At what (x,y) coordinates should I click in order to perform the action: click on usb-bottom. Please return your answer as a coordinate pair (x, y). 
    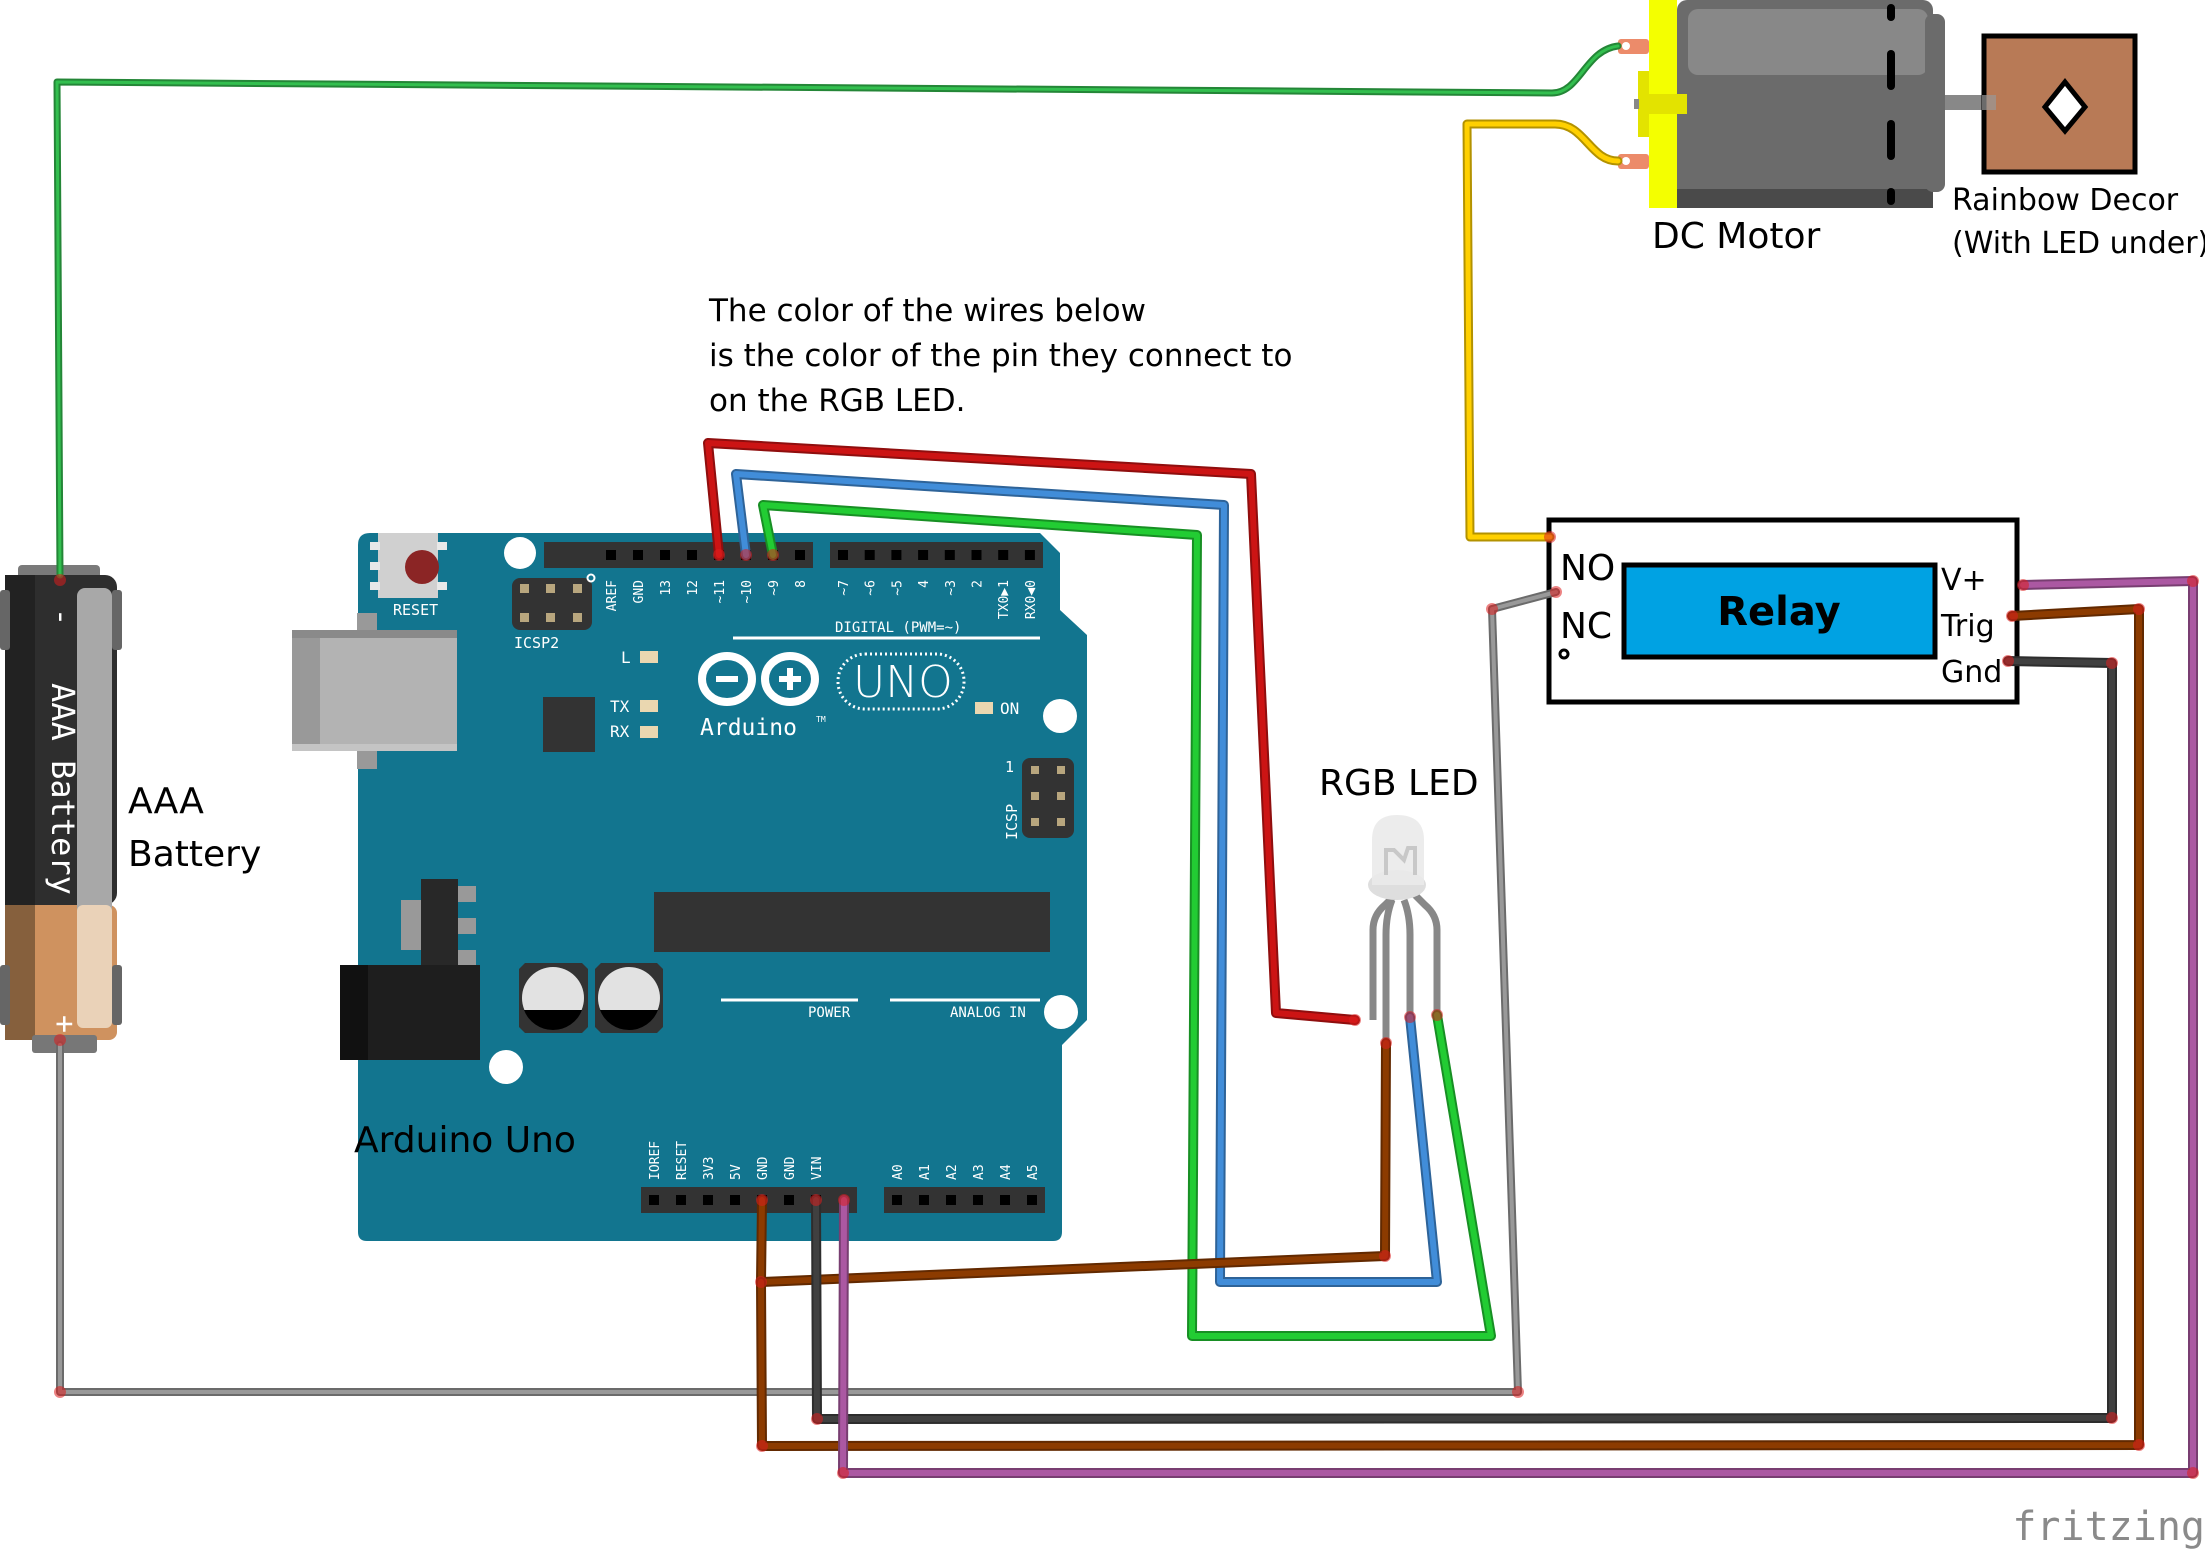
    Looking at the image, I should click on (374, 747).